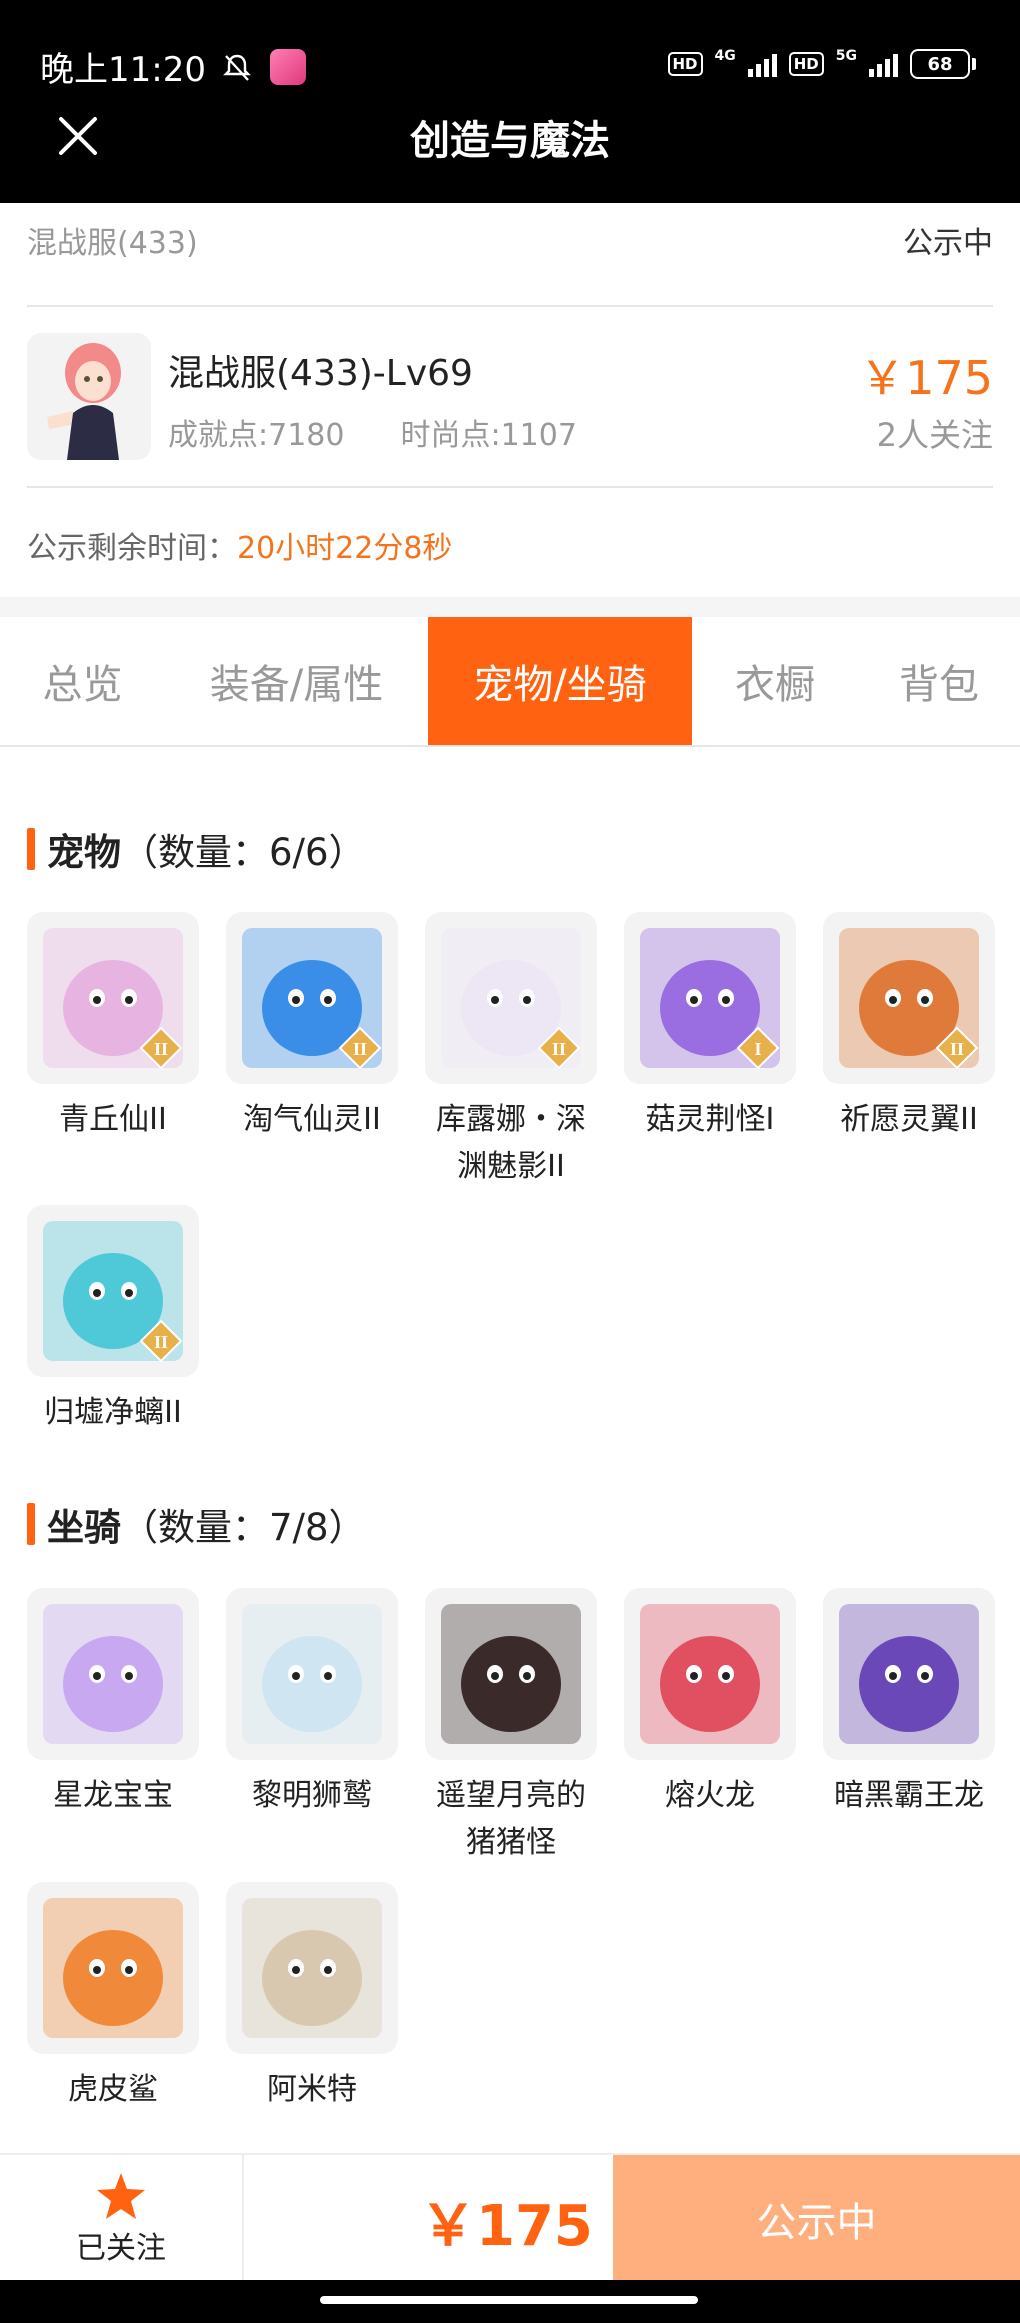 Image resolution: width=1020 pixels, height=2323 pixels. I want to click on server-name: 混战服(433), so click(112, 243).